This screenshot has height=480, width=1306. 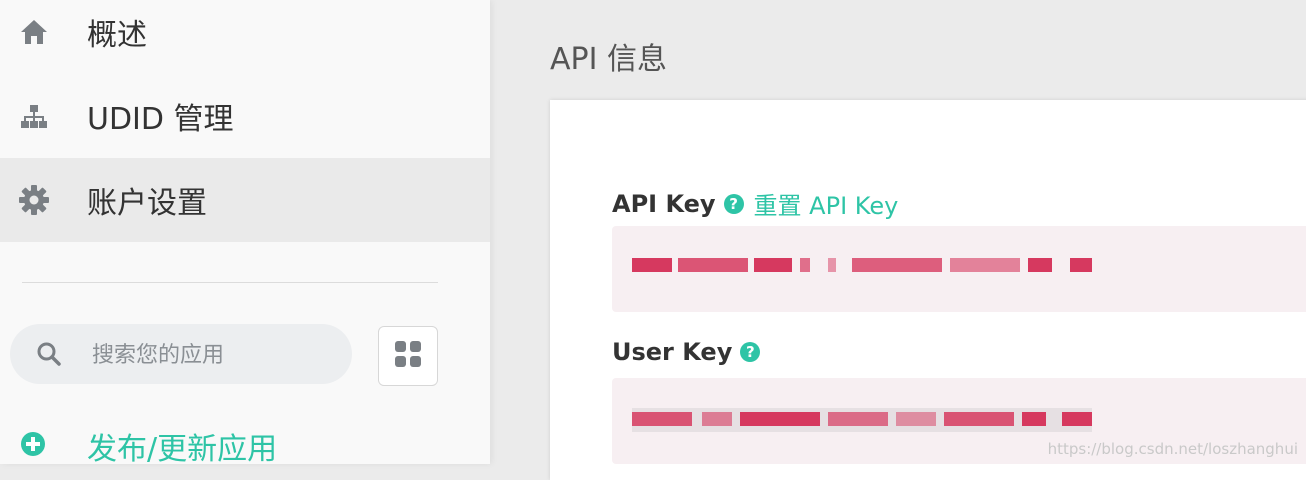 I want to click on sidebar-divider, so click(x=230, y=282).